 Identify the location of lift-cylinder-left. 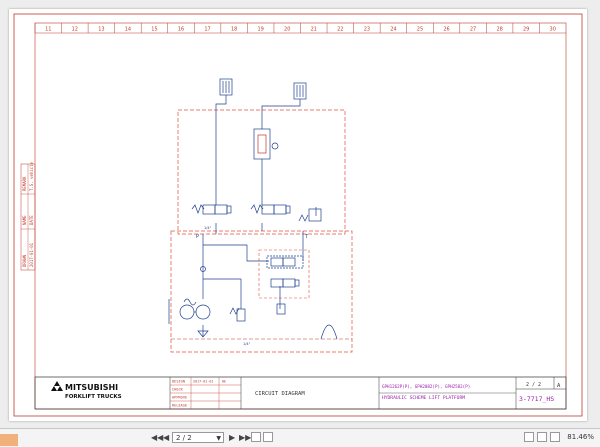
(226, 87).